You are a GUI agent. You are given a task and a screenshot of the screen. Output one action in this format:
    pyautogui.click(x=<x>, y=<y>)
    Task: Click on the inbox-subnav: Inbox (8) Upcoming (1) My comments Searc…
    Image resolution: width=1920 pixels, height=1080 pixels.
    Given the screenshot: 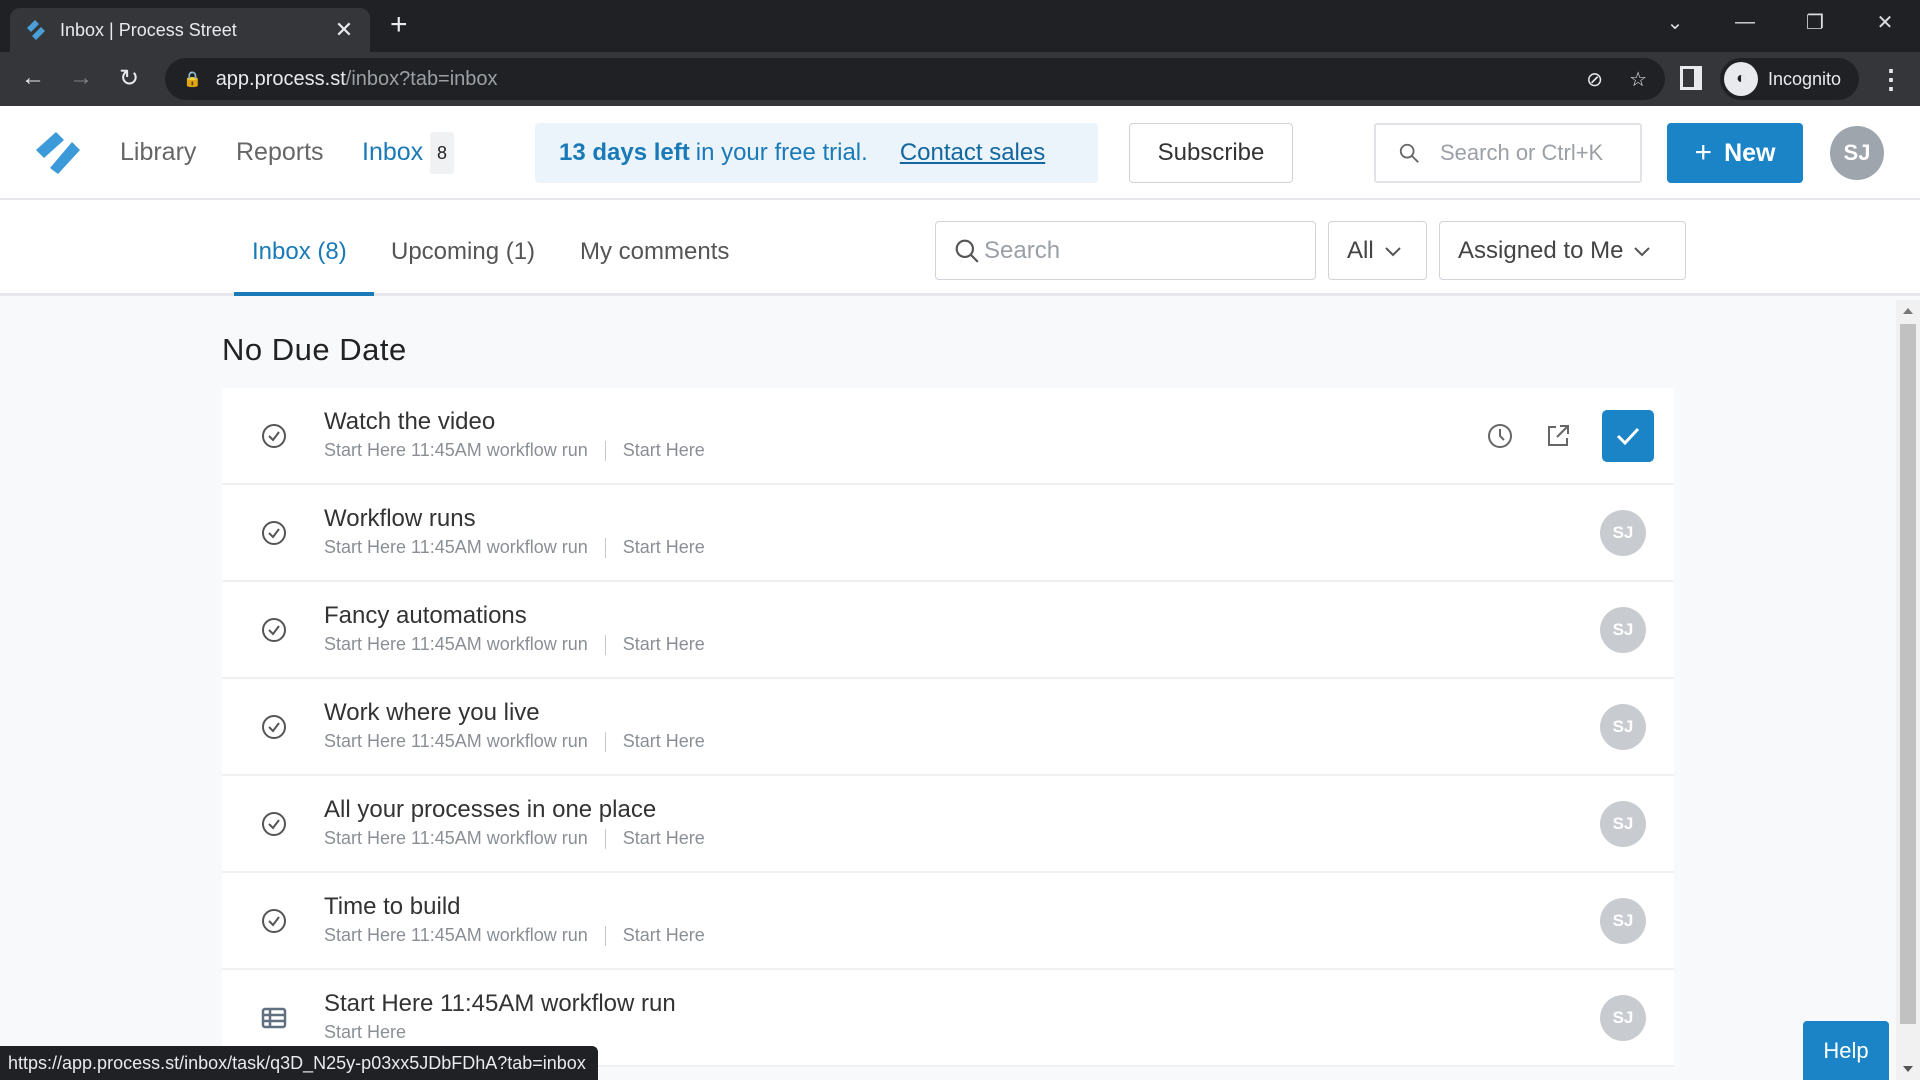 What is the action you would take?
    pyautogui.click(x=960, y=248)
    